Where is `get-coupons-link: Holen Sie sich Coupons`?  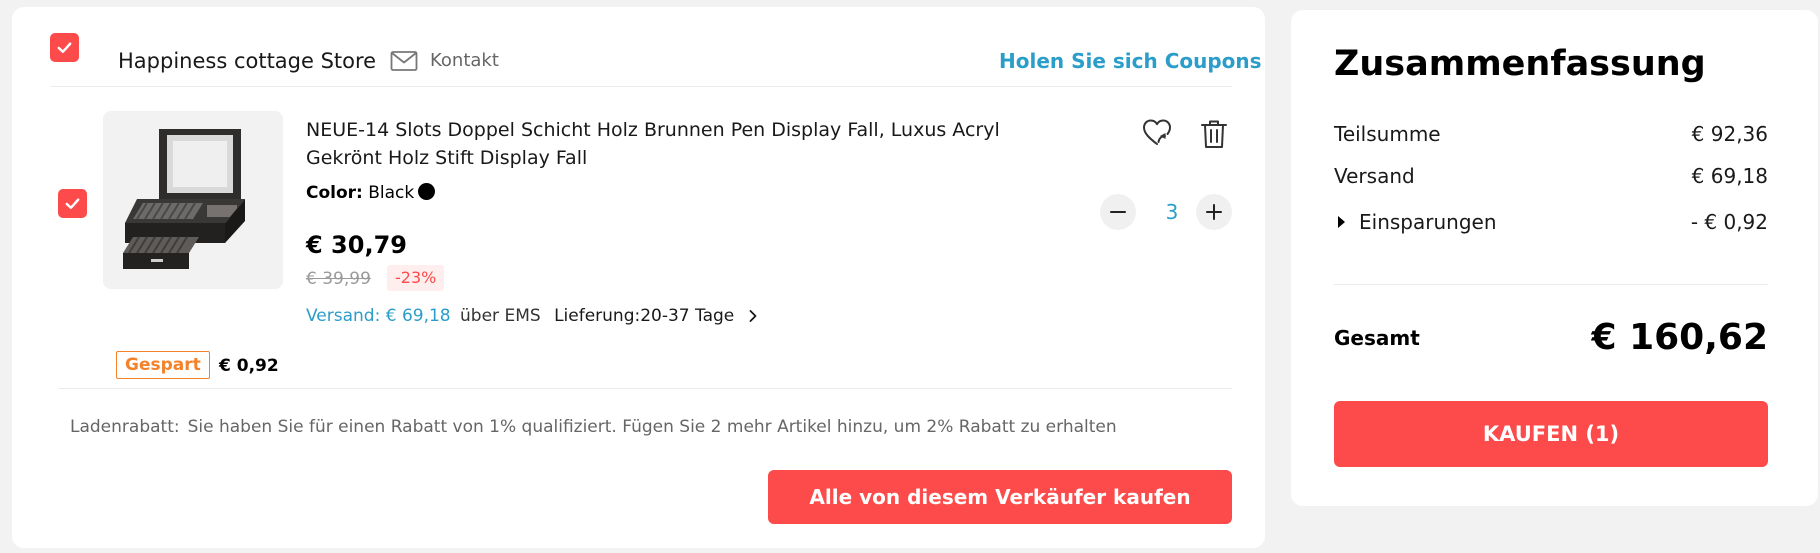
get-coupons-link: Holen Sie sich Coupons is located at coordinates (1130, 61).